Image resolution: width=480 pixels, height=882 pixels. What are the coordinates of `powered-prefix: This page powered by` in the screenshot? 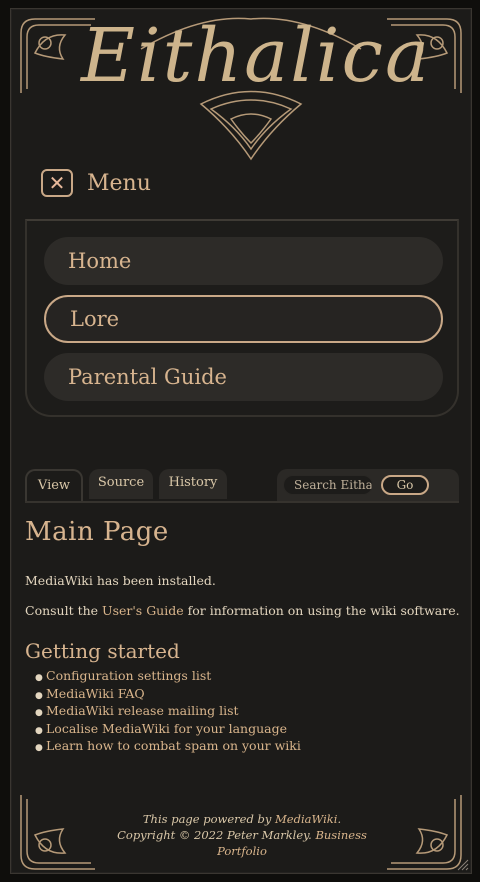 It's located at (209, 819).